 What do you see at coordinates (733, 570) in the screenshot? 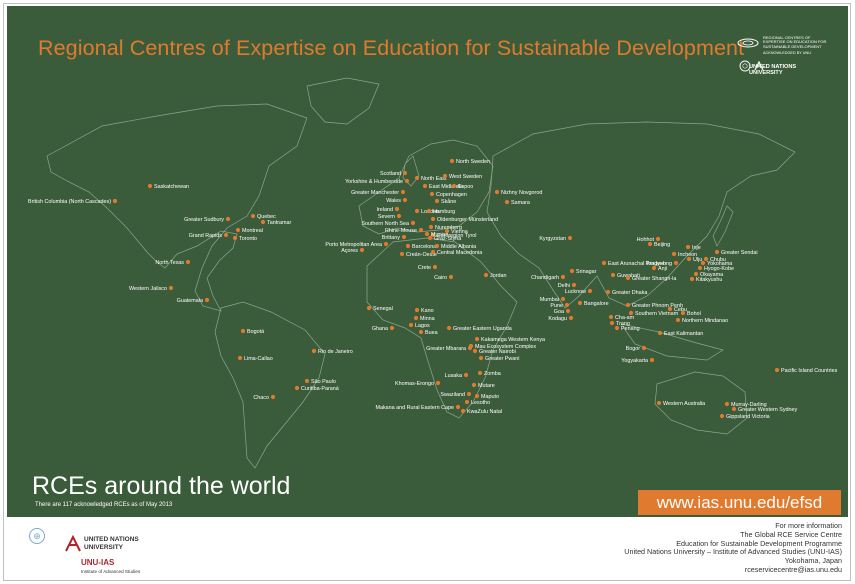
I see `info-line: rceservicecentre@ias.unu.edu` at bounding box center [733, 570].